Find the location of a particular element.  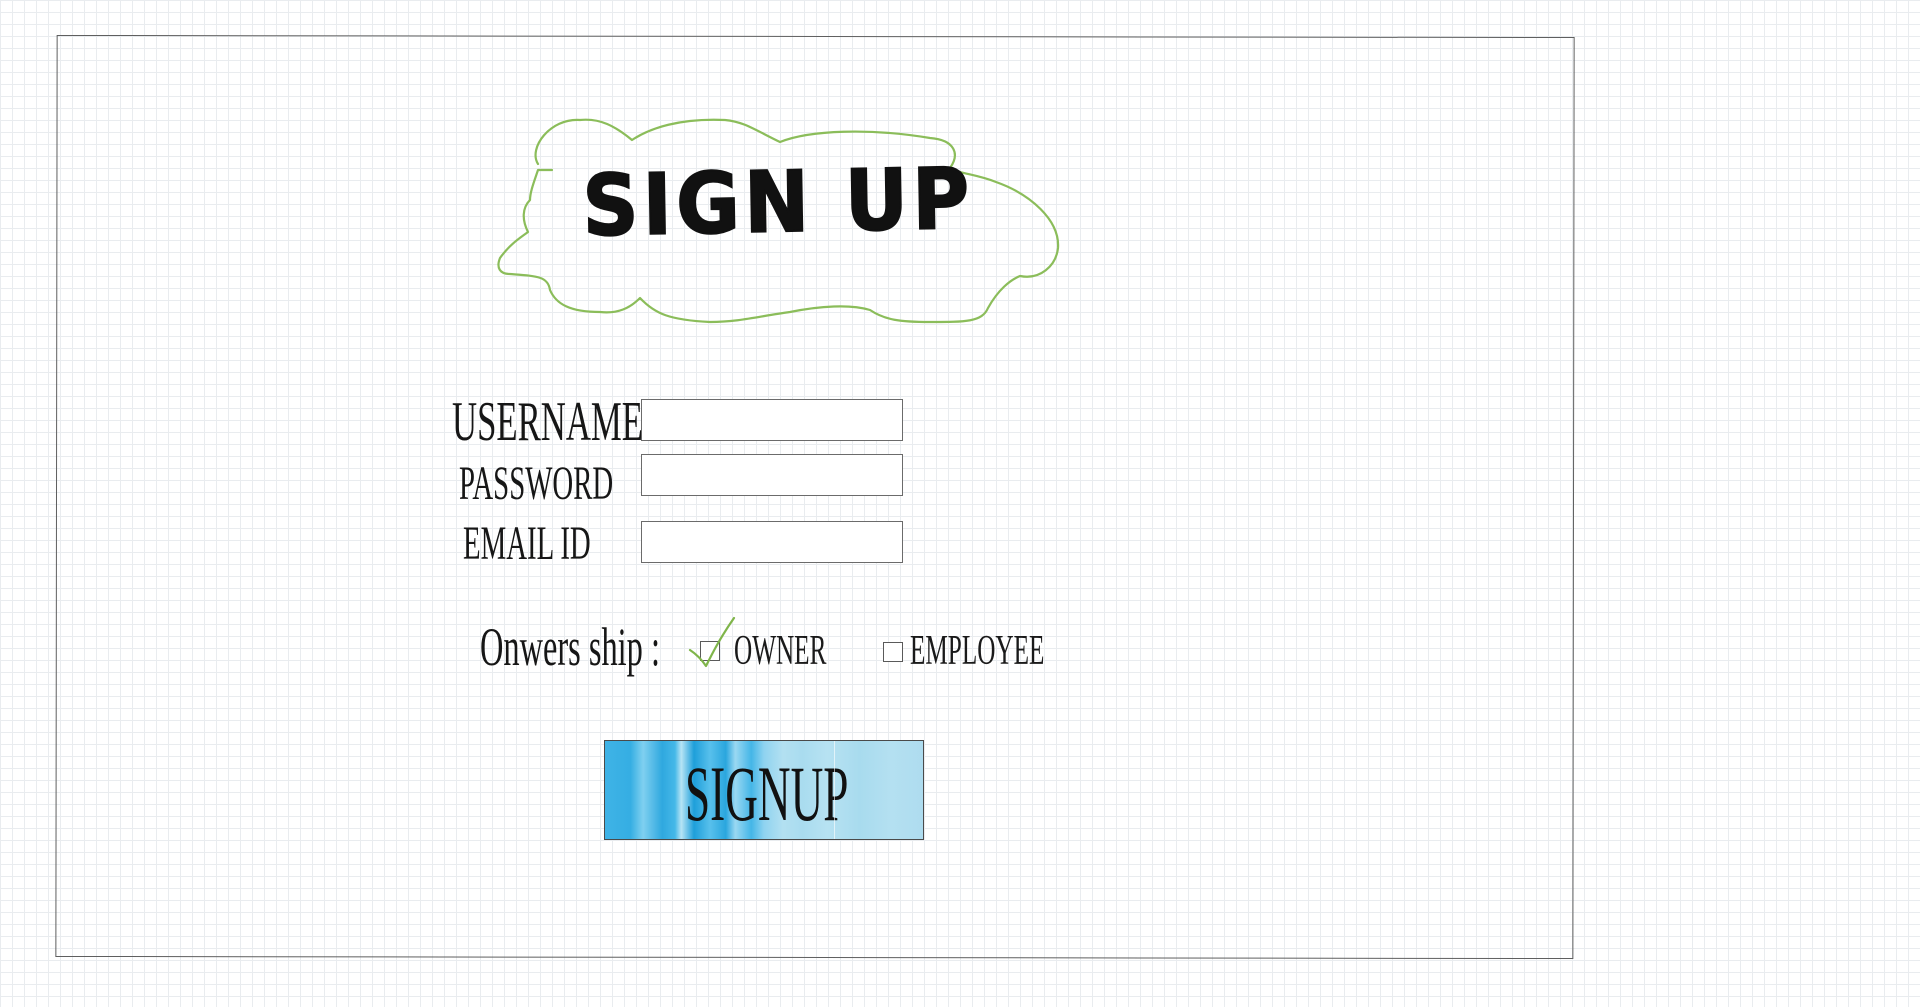

ownership-label: Onwers ship : is located at coordinates (570, 647).